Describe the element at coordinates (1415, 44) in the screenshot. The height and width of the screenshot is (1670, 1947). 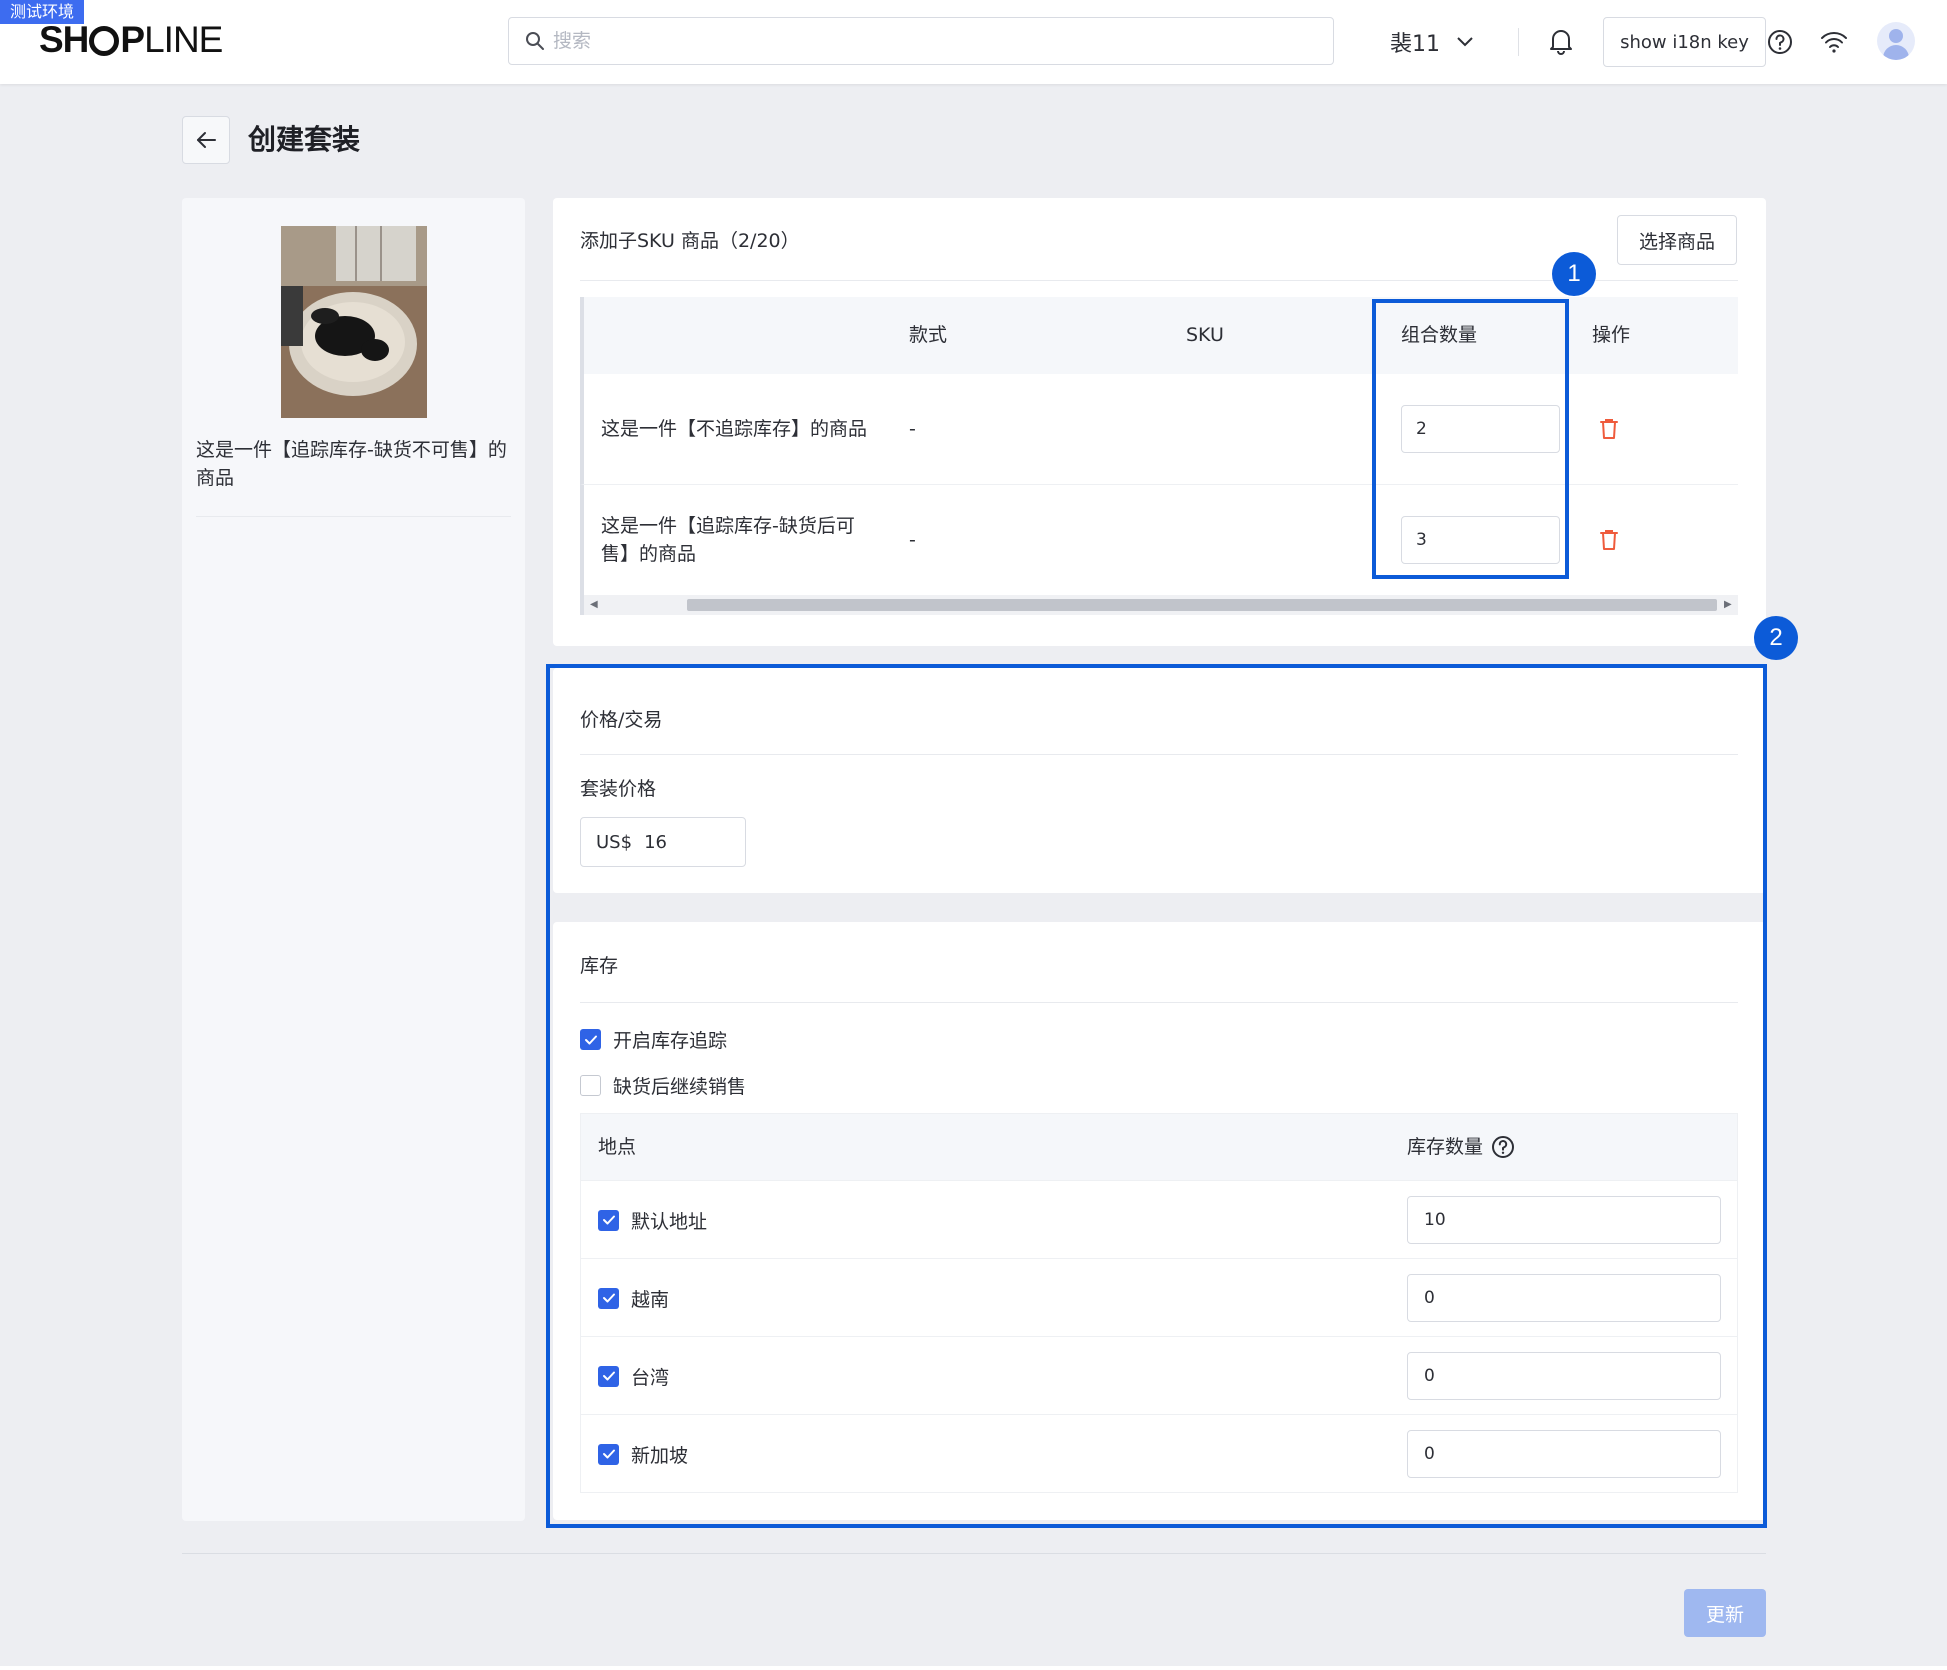
I see `store-name: 裴11` at that location.